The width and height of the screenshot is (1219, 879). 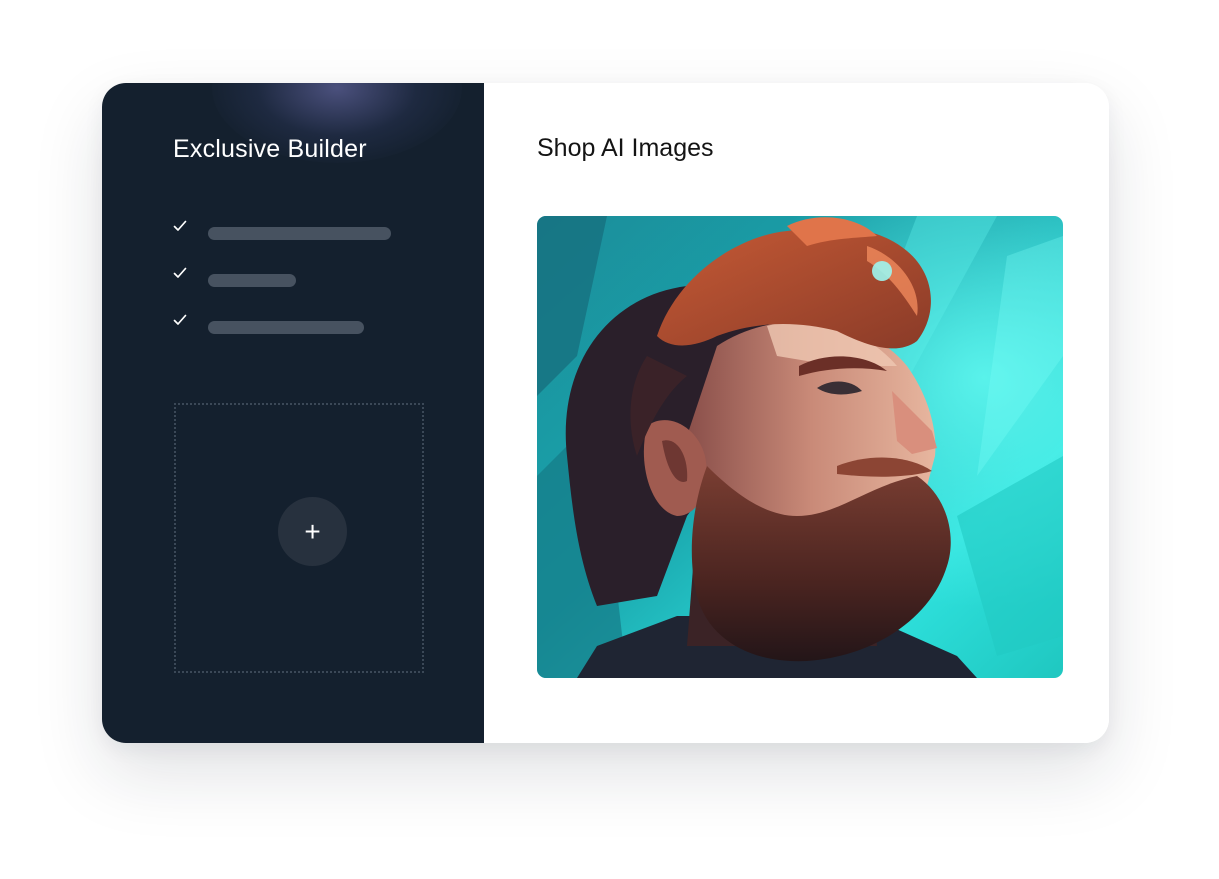 I want to click on feature-list, so click(x=303, y=287).